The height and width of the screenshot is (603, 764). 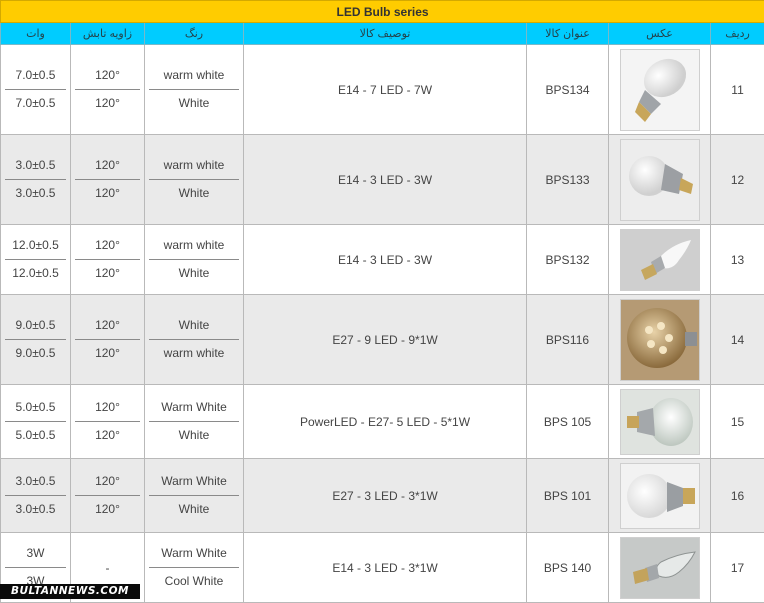 What do you see at coordinates (737, 90) in the screenshot?
I see `row-number: 11` at bounding box center [737, 90].